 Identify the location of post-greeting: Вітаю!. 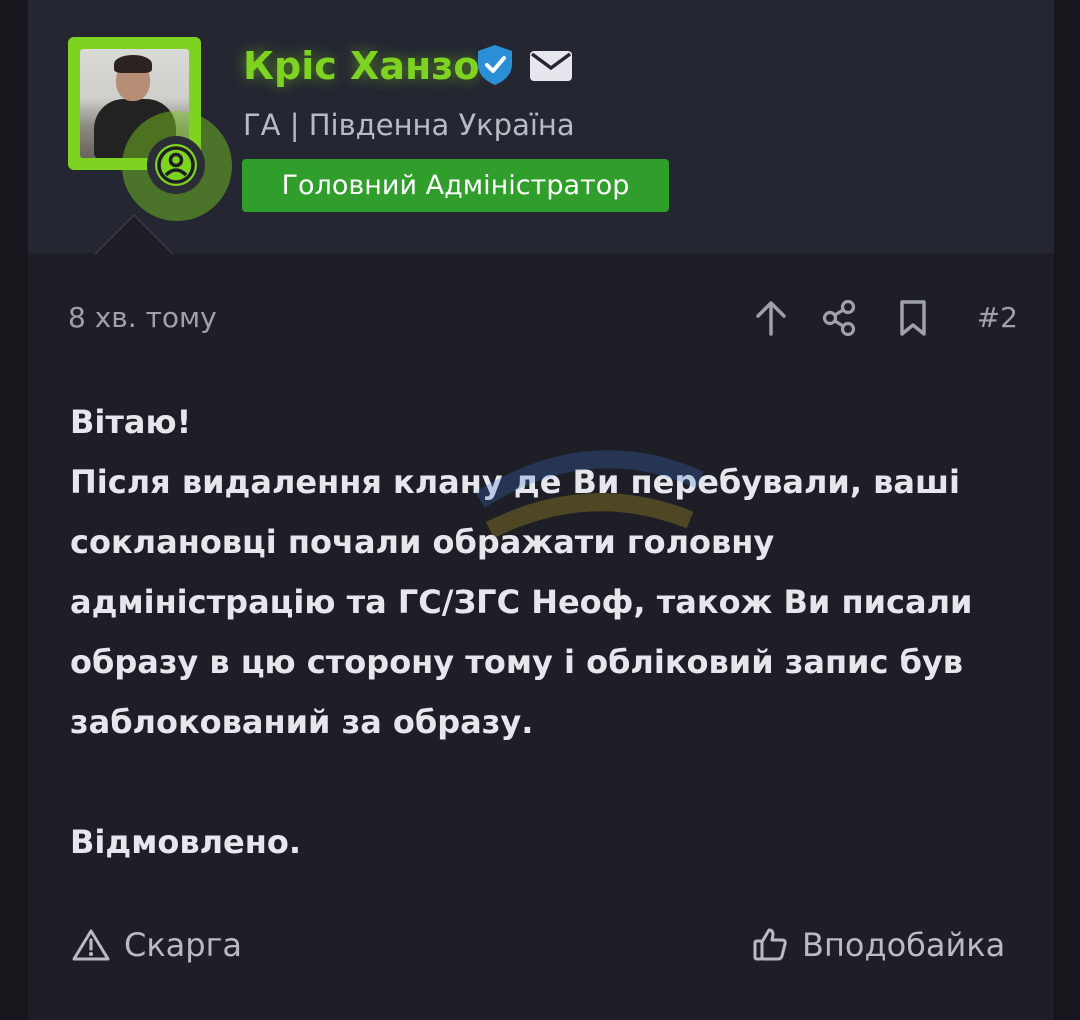
(131, 422).